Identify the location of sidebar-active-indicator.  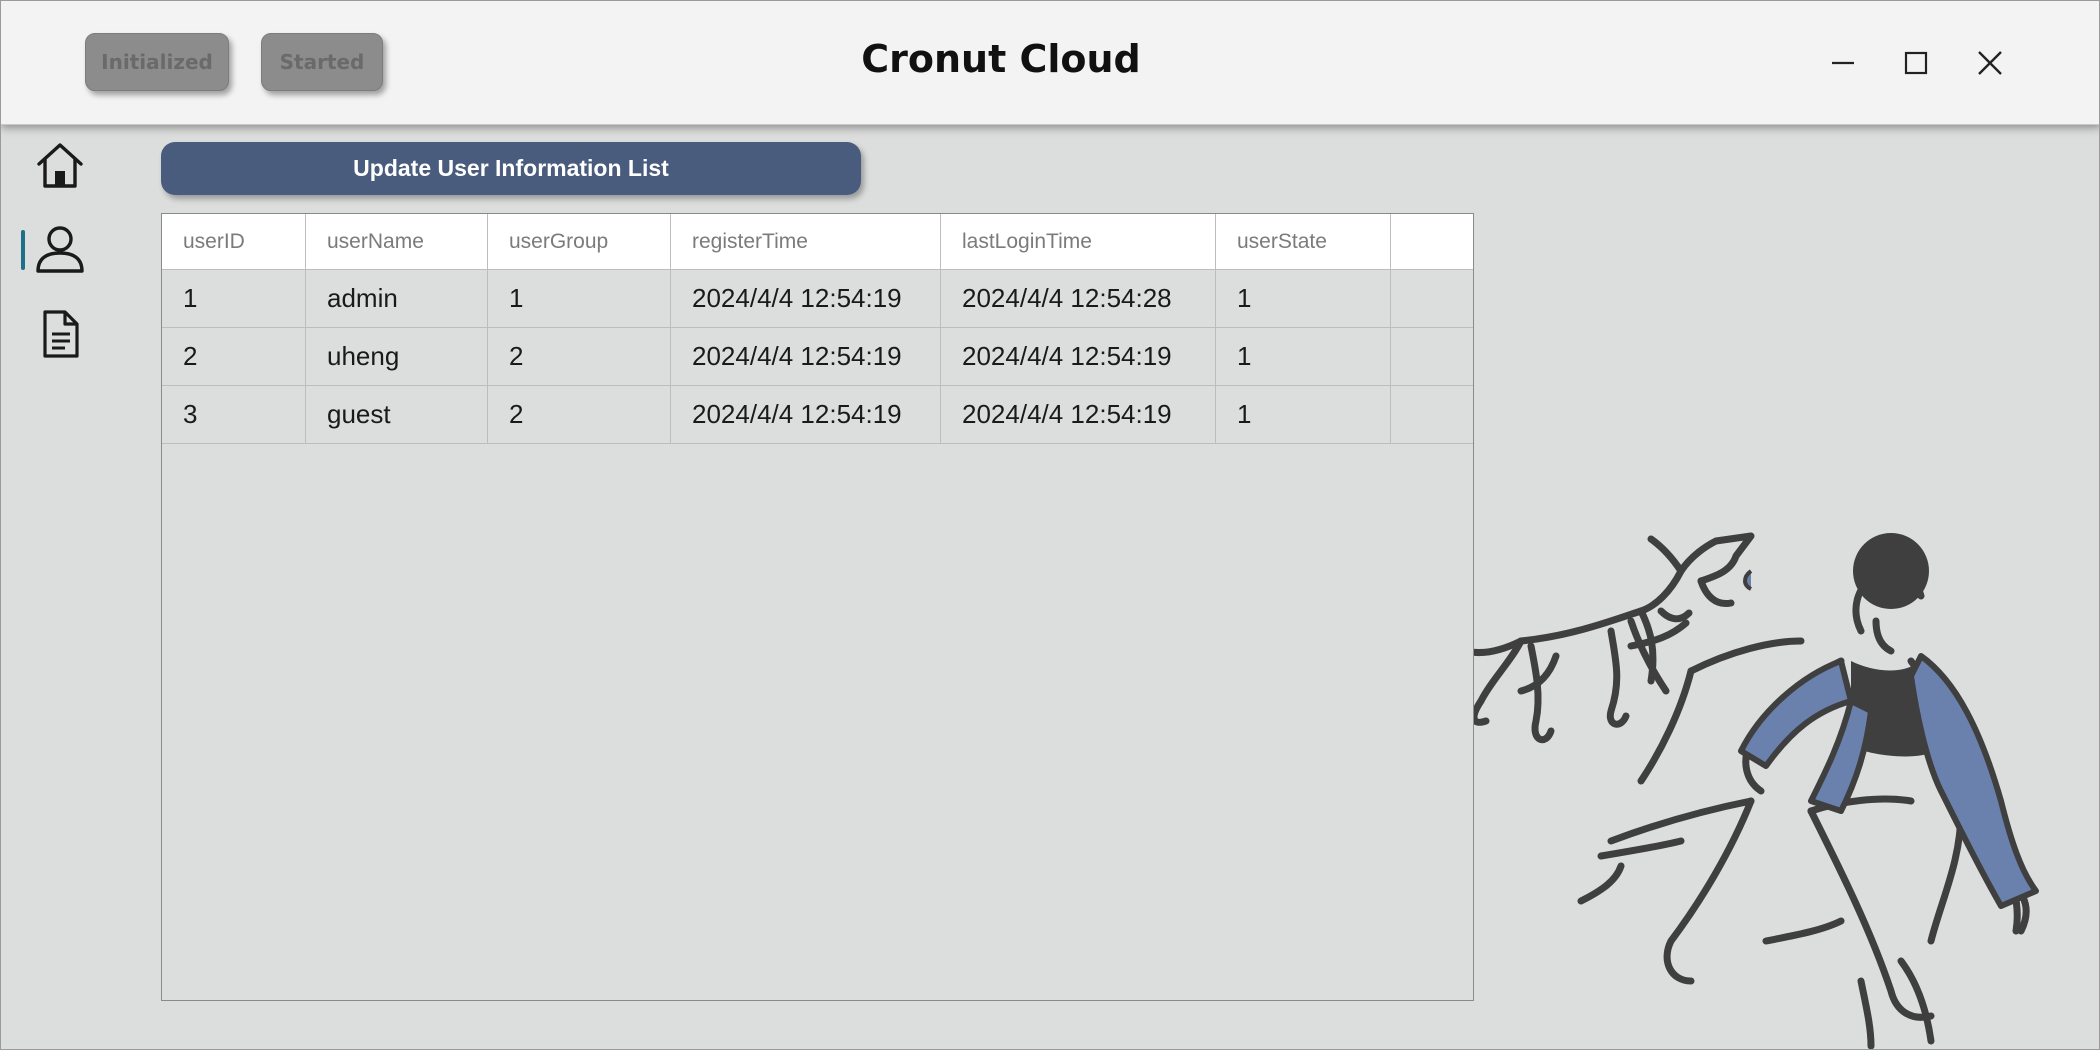
(23, 250).